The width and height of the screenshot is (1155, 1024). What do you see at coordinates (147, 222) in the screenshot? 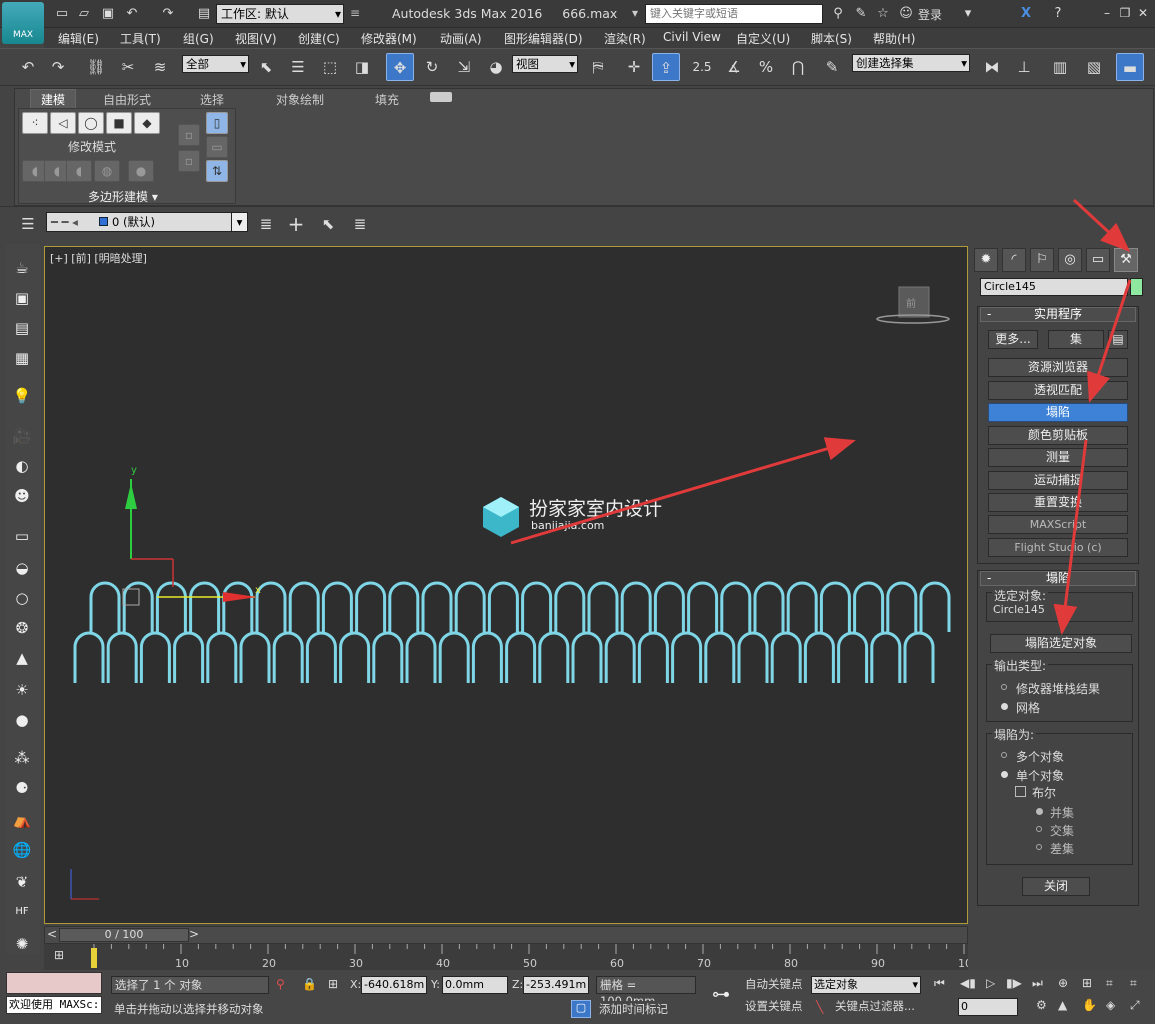
I see `layer-dropdown: ━ ━ ◂ 0 (默认) ▾` at bounding box center [147, 222].